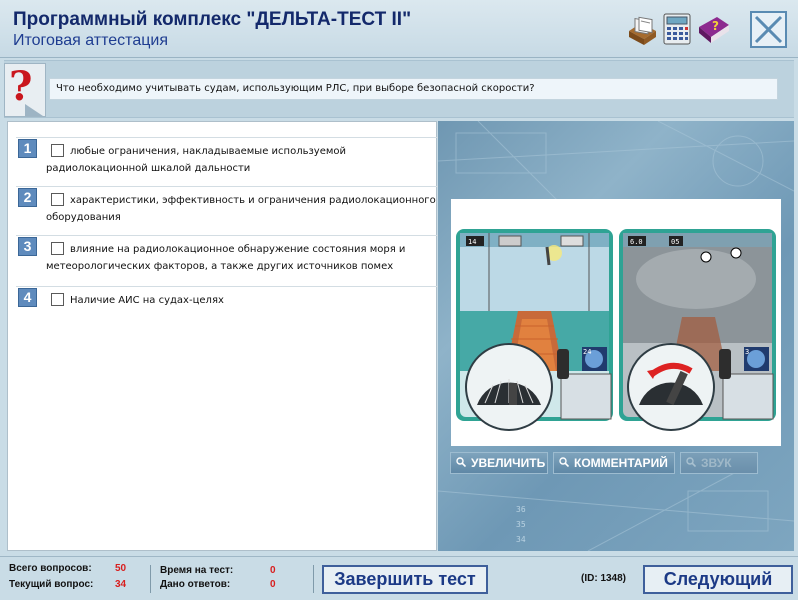  I want to click on zoom-button: УВЕЛИЧИТЬ, so click(499, 463).